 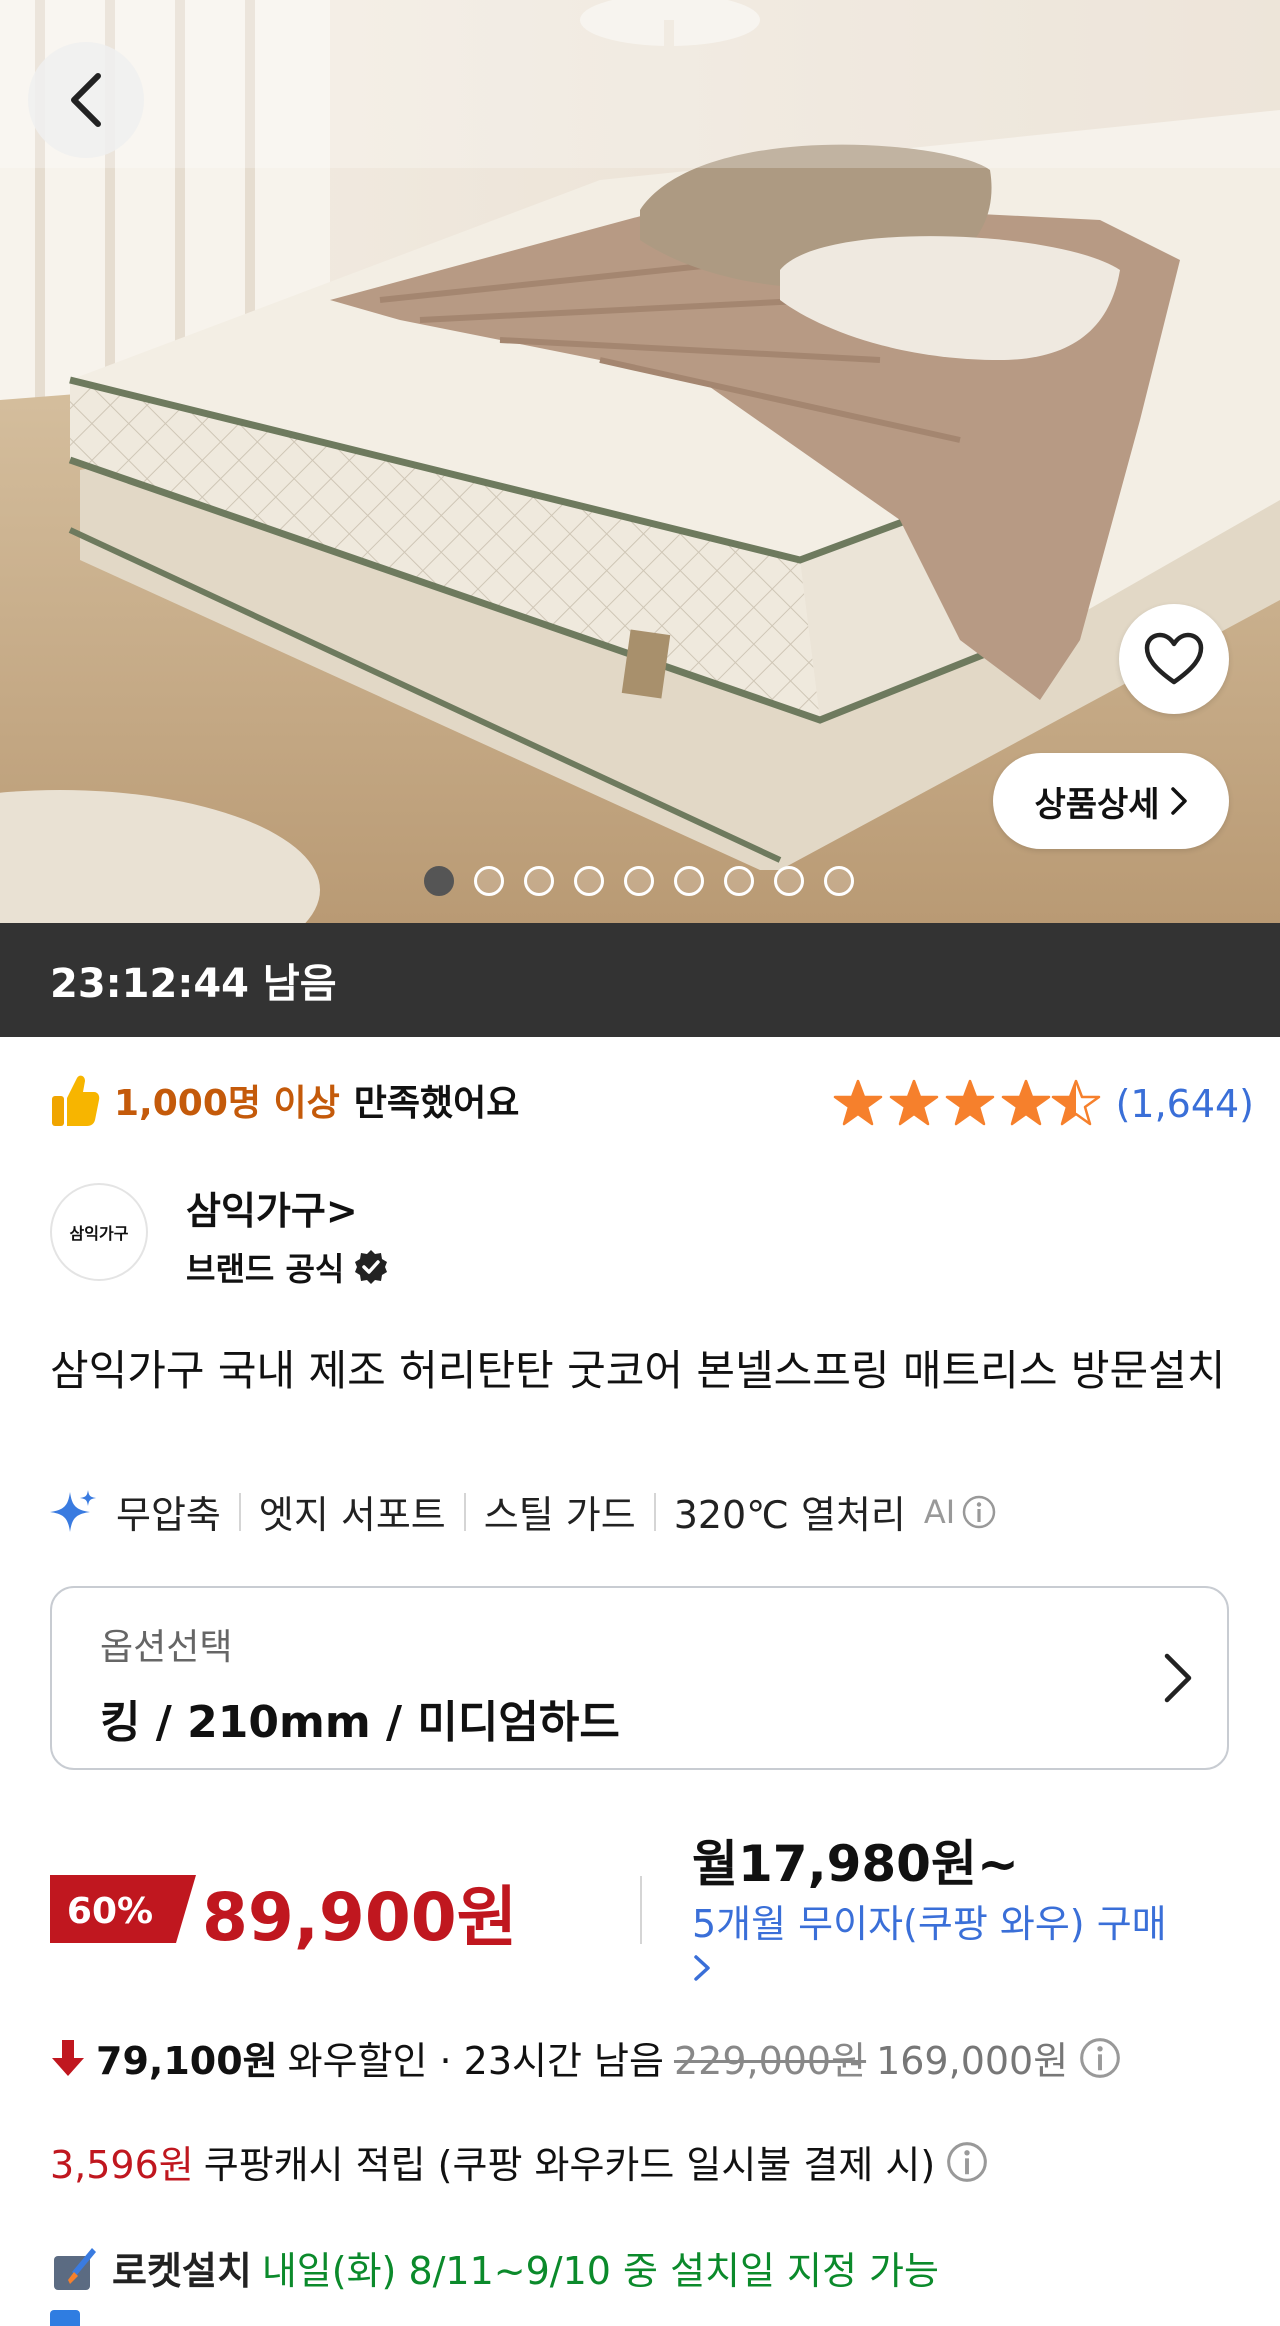 I want to click on cash-reward-row: 3,596원 쿠팡캐시 적립 (쿠팡 와우카드 일시불 결제 시), so click(x=519, y=2161).